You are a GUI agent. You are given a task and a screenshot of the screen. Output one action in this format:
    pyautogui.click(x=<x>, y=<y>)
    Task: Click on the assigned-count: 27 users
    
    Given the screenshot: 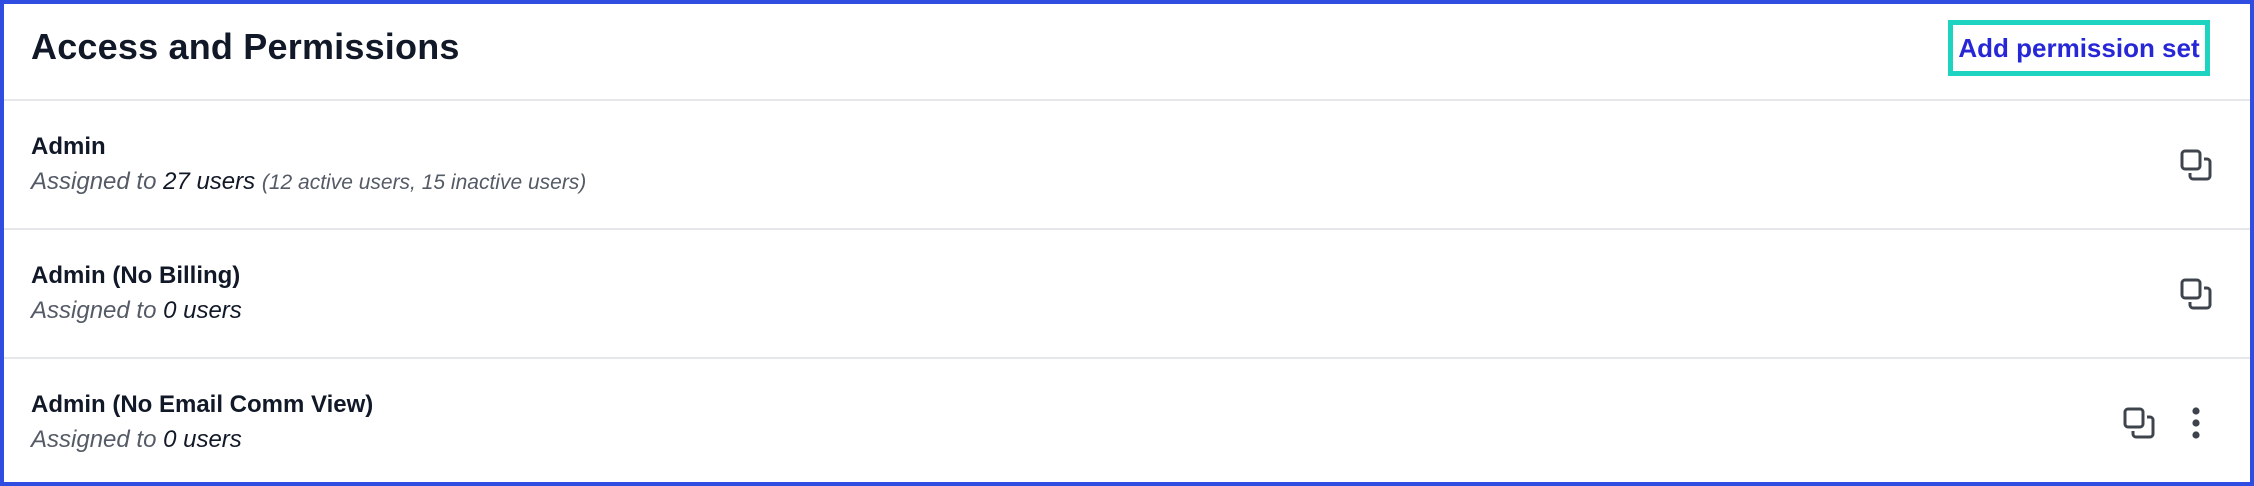 What is the action you would take?
    pyautogui.click(x=209, y=181)
    